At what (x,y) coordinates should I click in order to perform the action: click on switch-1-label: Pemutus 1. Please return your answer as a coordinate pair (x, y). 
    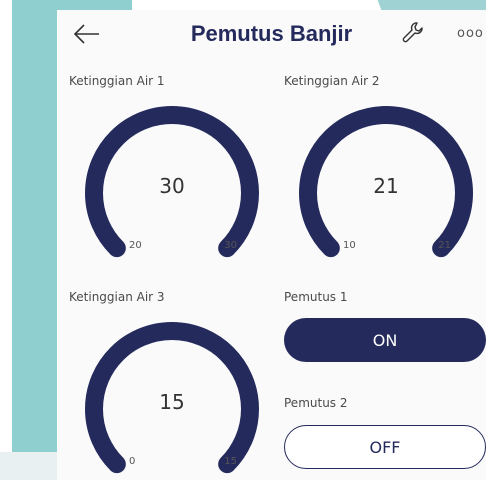
    Looking at the image, I should click on (316, 297).